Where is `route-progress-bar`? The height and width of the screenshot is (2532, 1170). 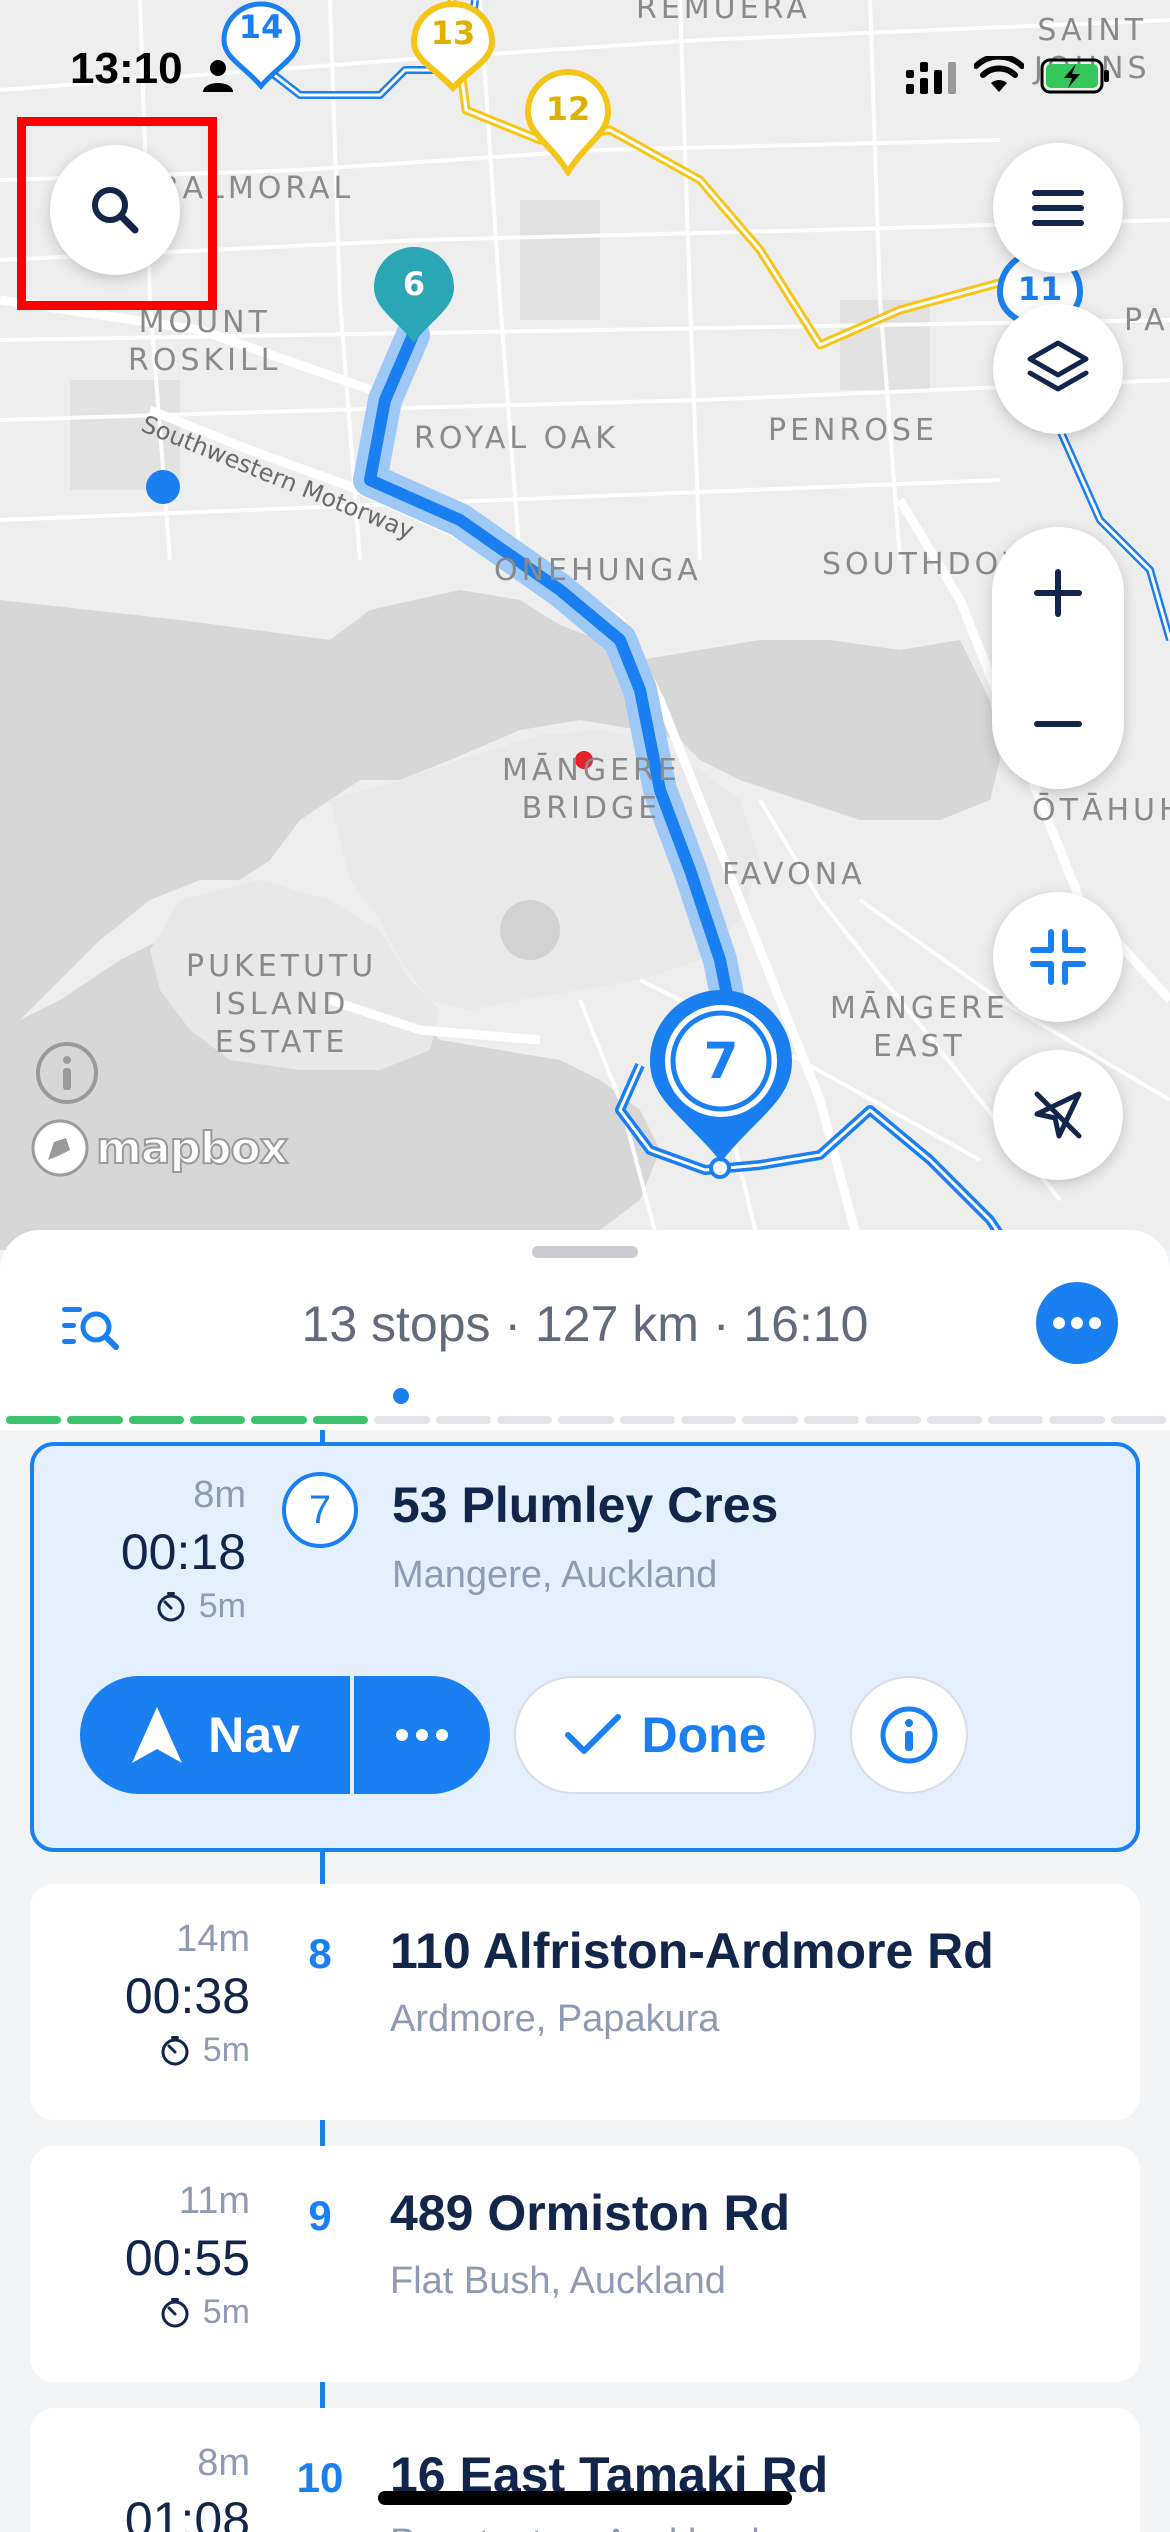
route-progress-bar is located at coordinates (586, 1420).